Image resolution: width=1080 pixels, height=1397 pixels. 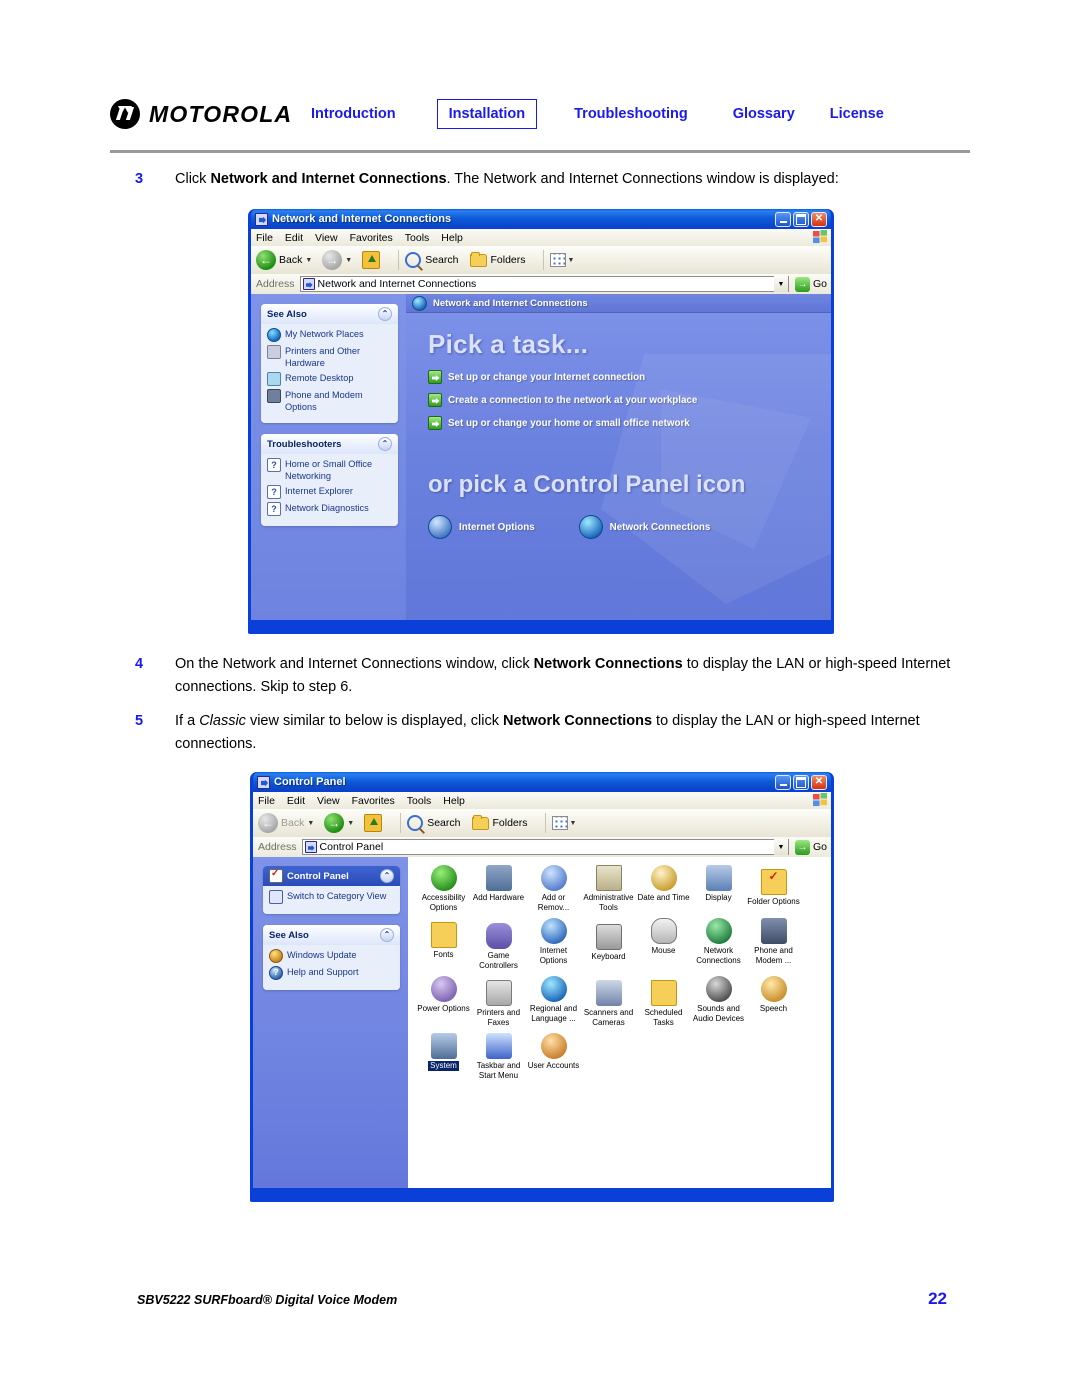 I want to click on link-help-and-support: ? Help and Support, so click(x=331, y=973).